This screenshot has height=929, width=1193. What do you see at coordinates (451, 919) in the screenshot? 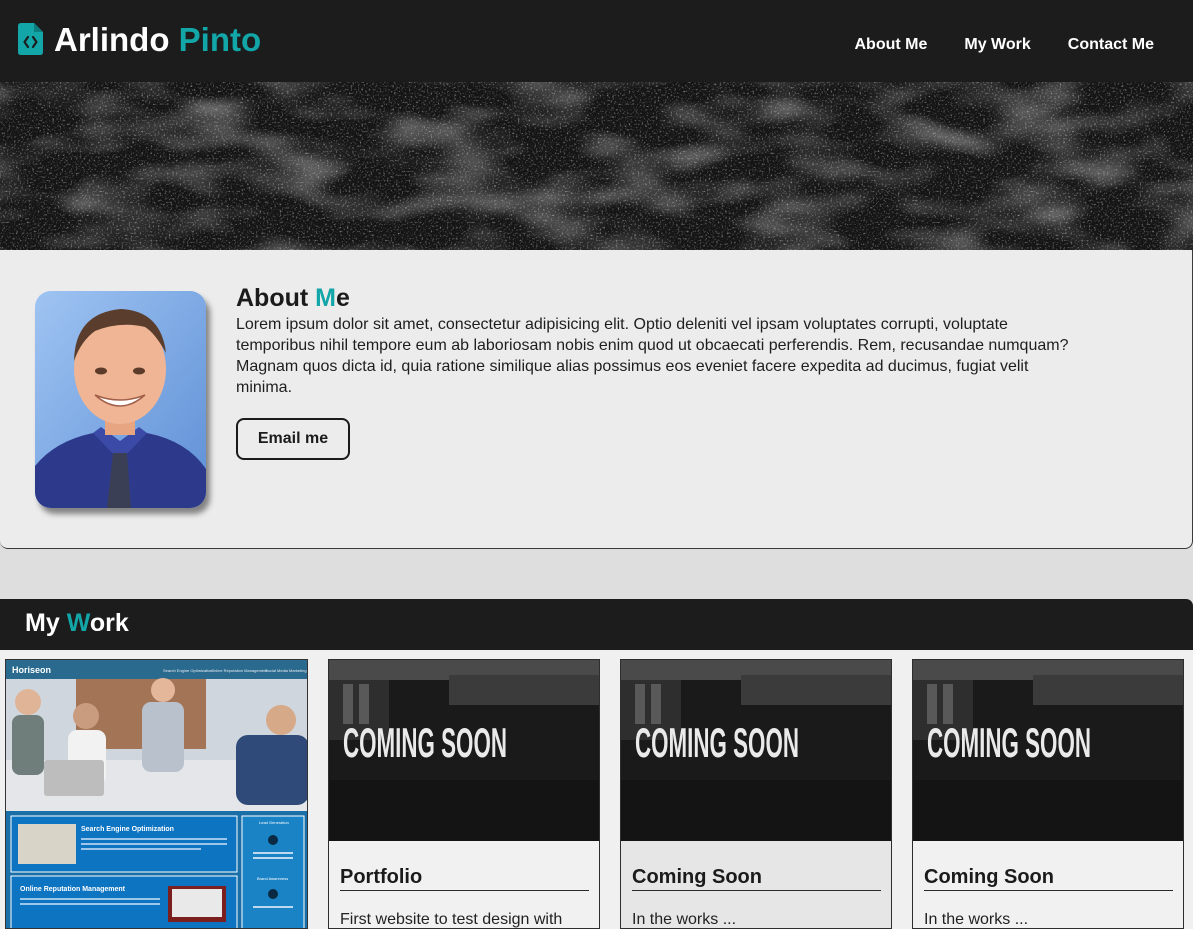
I see `card-description: First website to test design with` at bounding box center [451, 919].